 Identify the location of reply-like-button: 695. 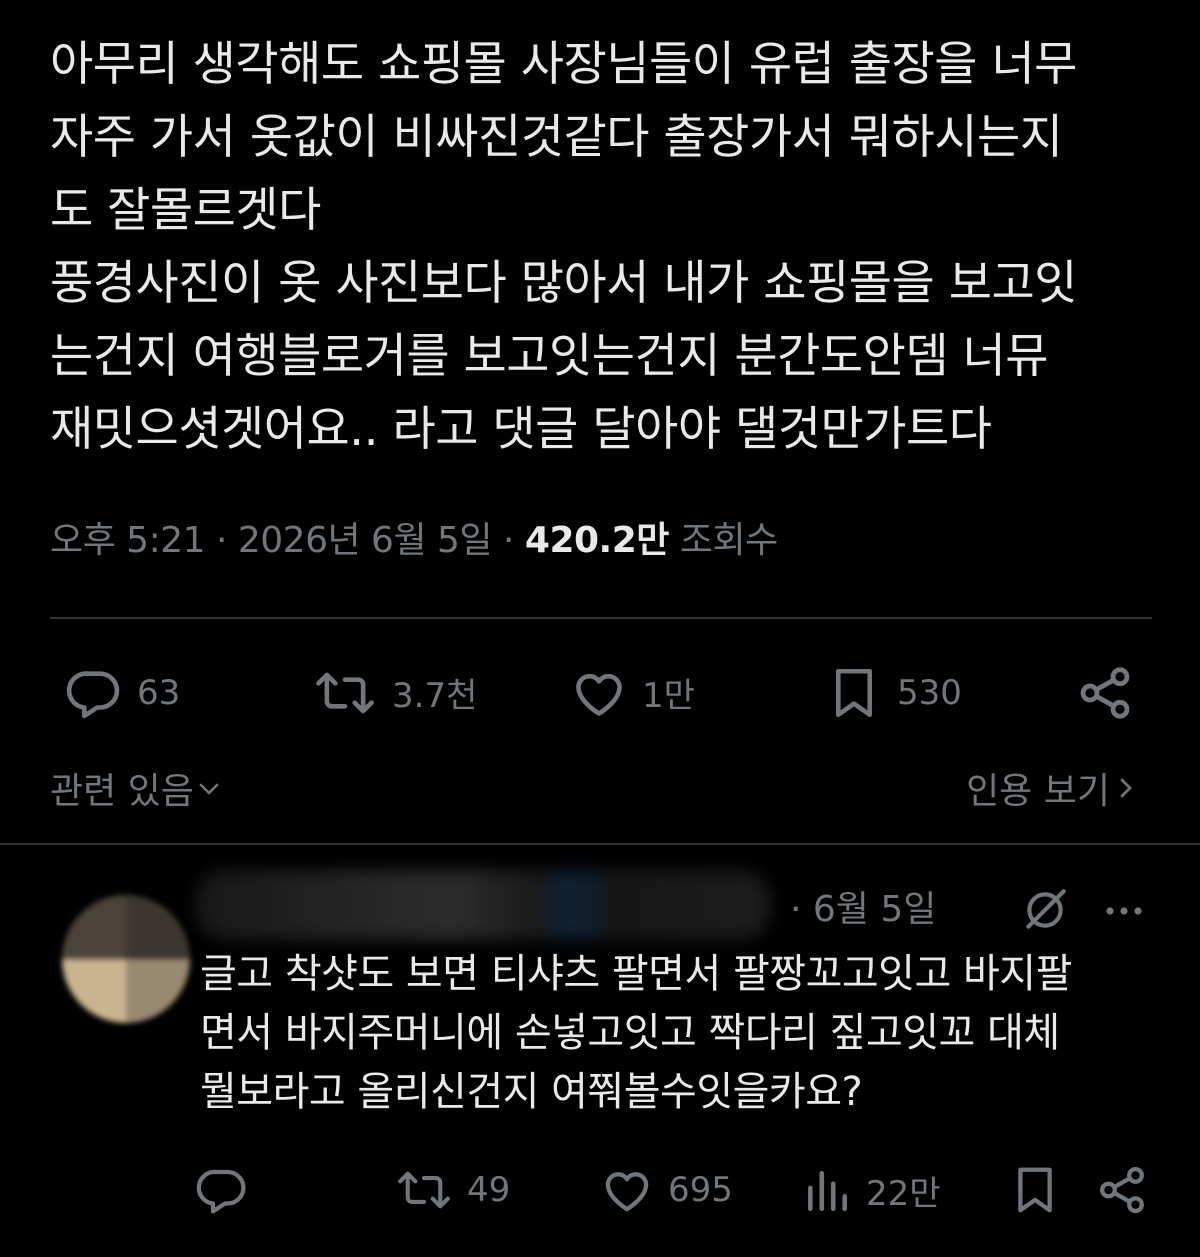
(666, 1190).